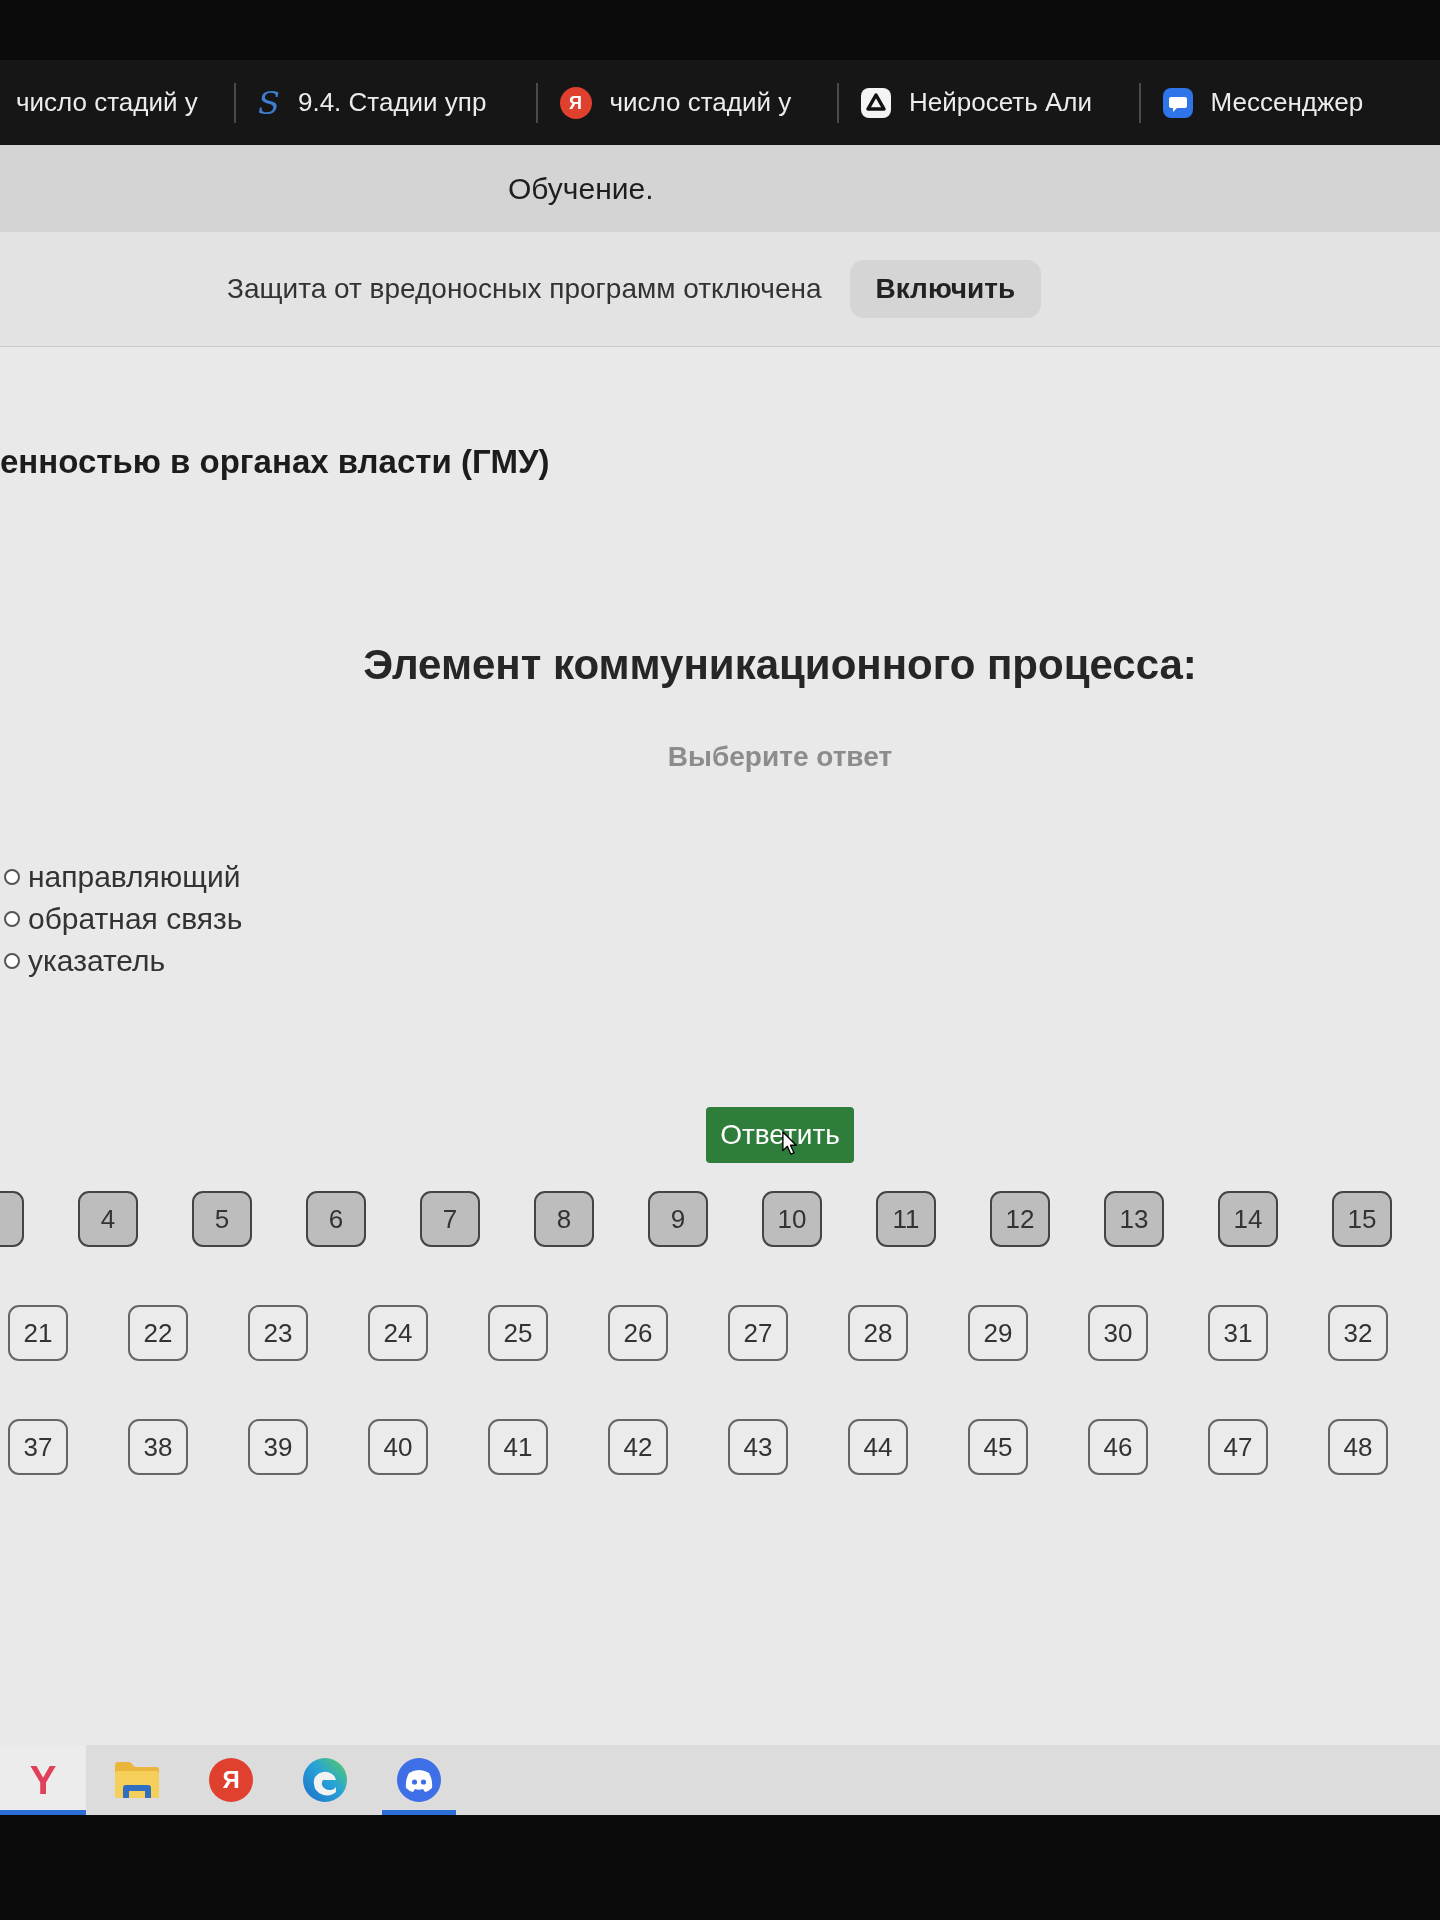 This screenshot has width=1440, height=1920. What do you see at coordinates (108, 1219) in the screenshot?
I see `question-number-button: 4` at bounding box center [108, 1219].